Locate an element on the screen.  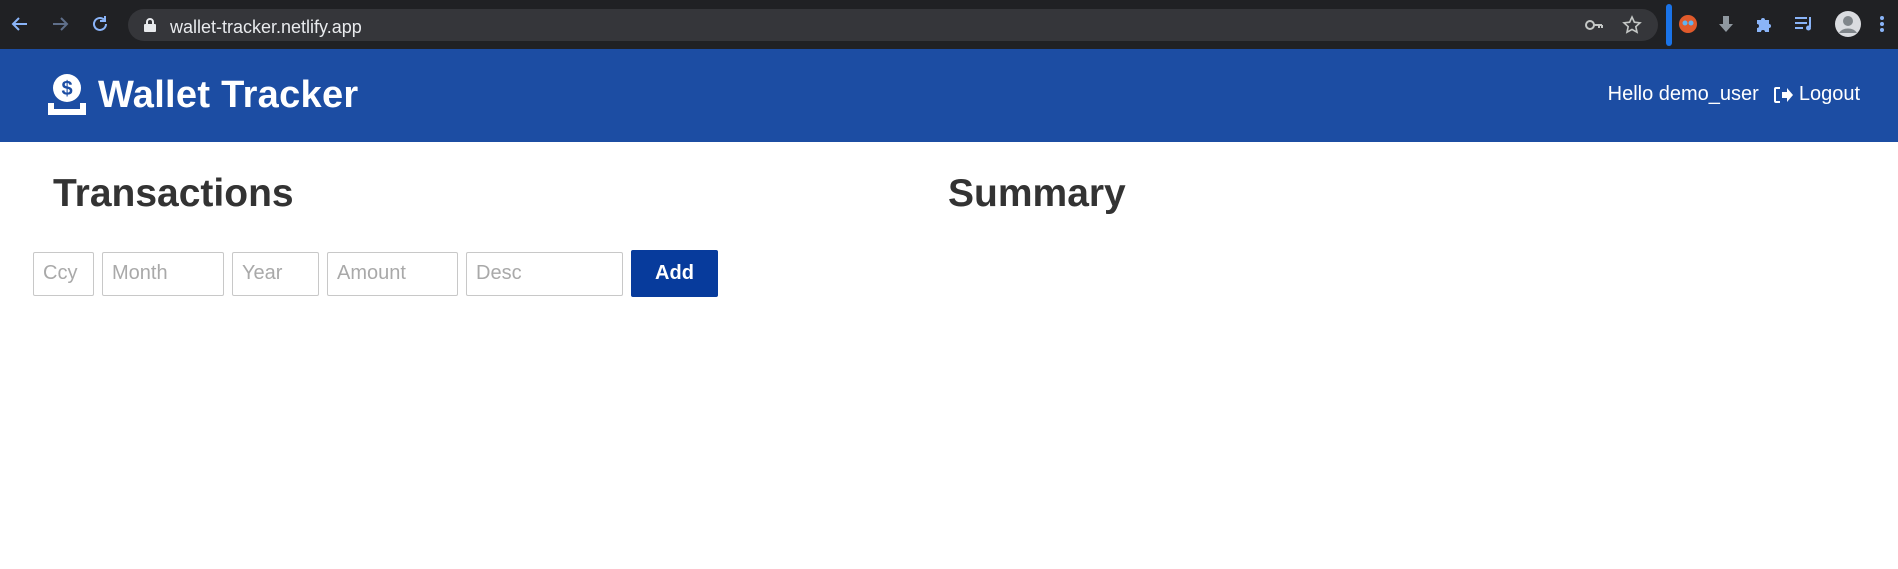
media-queue-icon is located at coordinates (1804, 24).